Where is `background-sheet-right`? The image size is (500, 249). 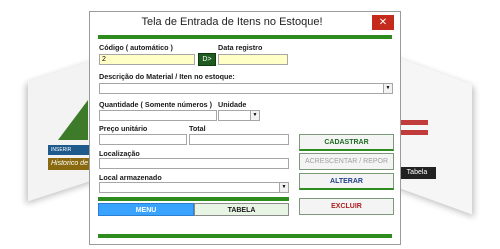
background-sheet-right is located at coordinates (432, 135).